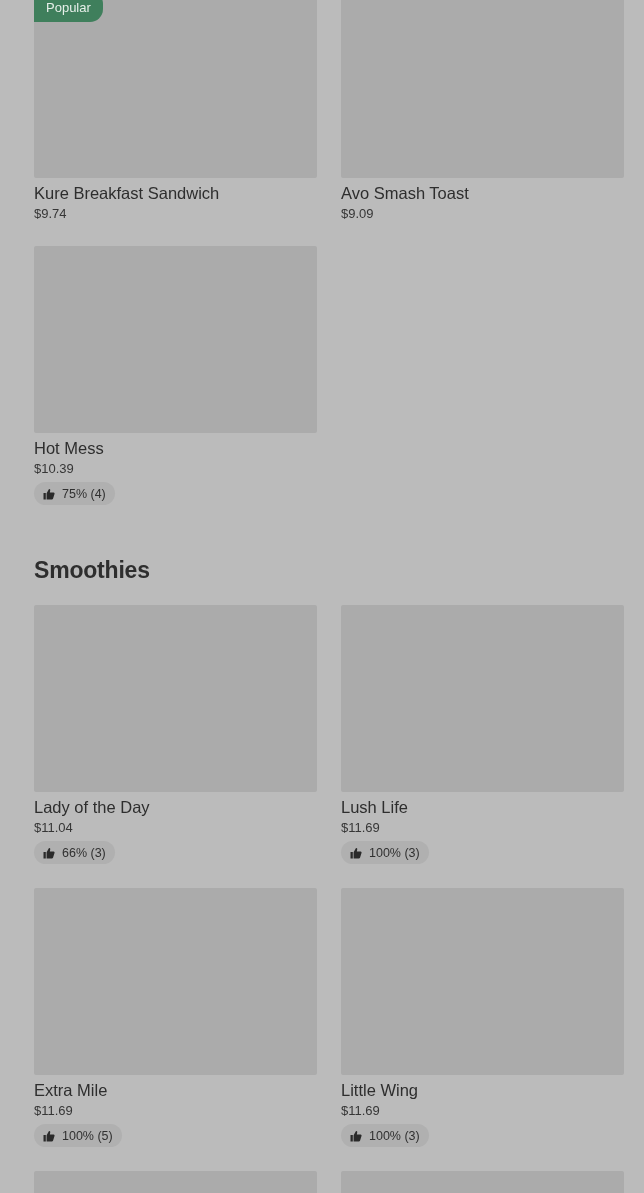 This screenshot has width=644, height=1193. I want to click on item-name: Hot Mess, so click(69, 448).